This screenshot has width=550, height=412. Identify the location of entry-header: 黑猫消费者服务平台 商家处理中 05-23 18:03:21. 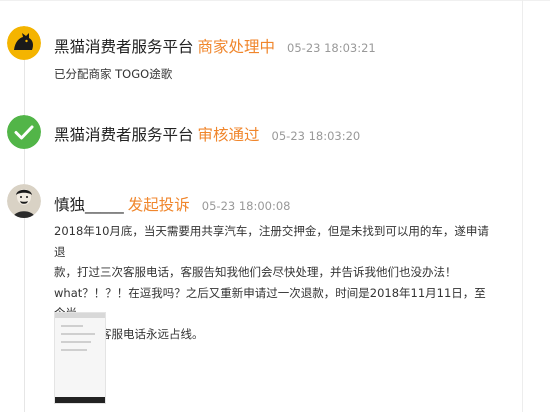
(215, 46).